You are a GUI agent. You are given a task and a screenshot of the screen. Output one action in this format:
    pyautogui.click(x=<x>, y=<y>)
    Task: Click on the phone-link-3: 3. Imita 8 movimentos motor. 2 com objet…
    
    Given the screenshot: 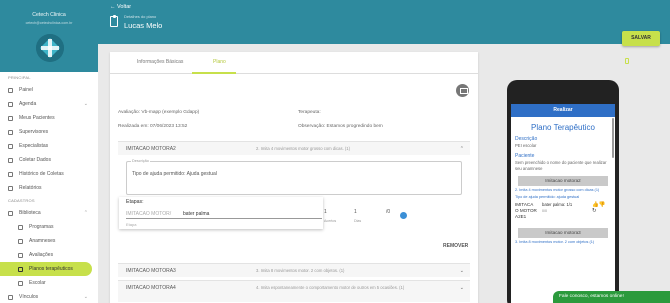 What is the action you would take?
    pyautogui.click(x=563, y=242)
    